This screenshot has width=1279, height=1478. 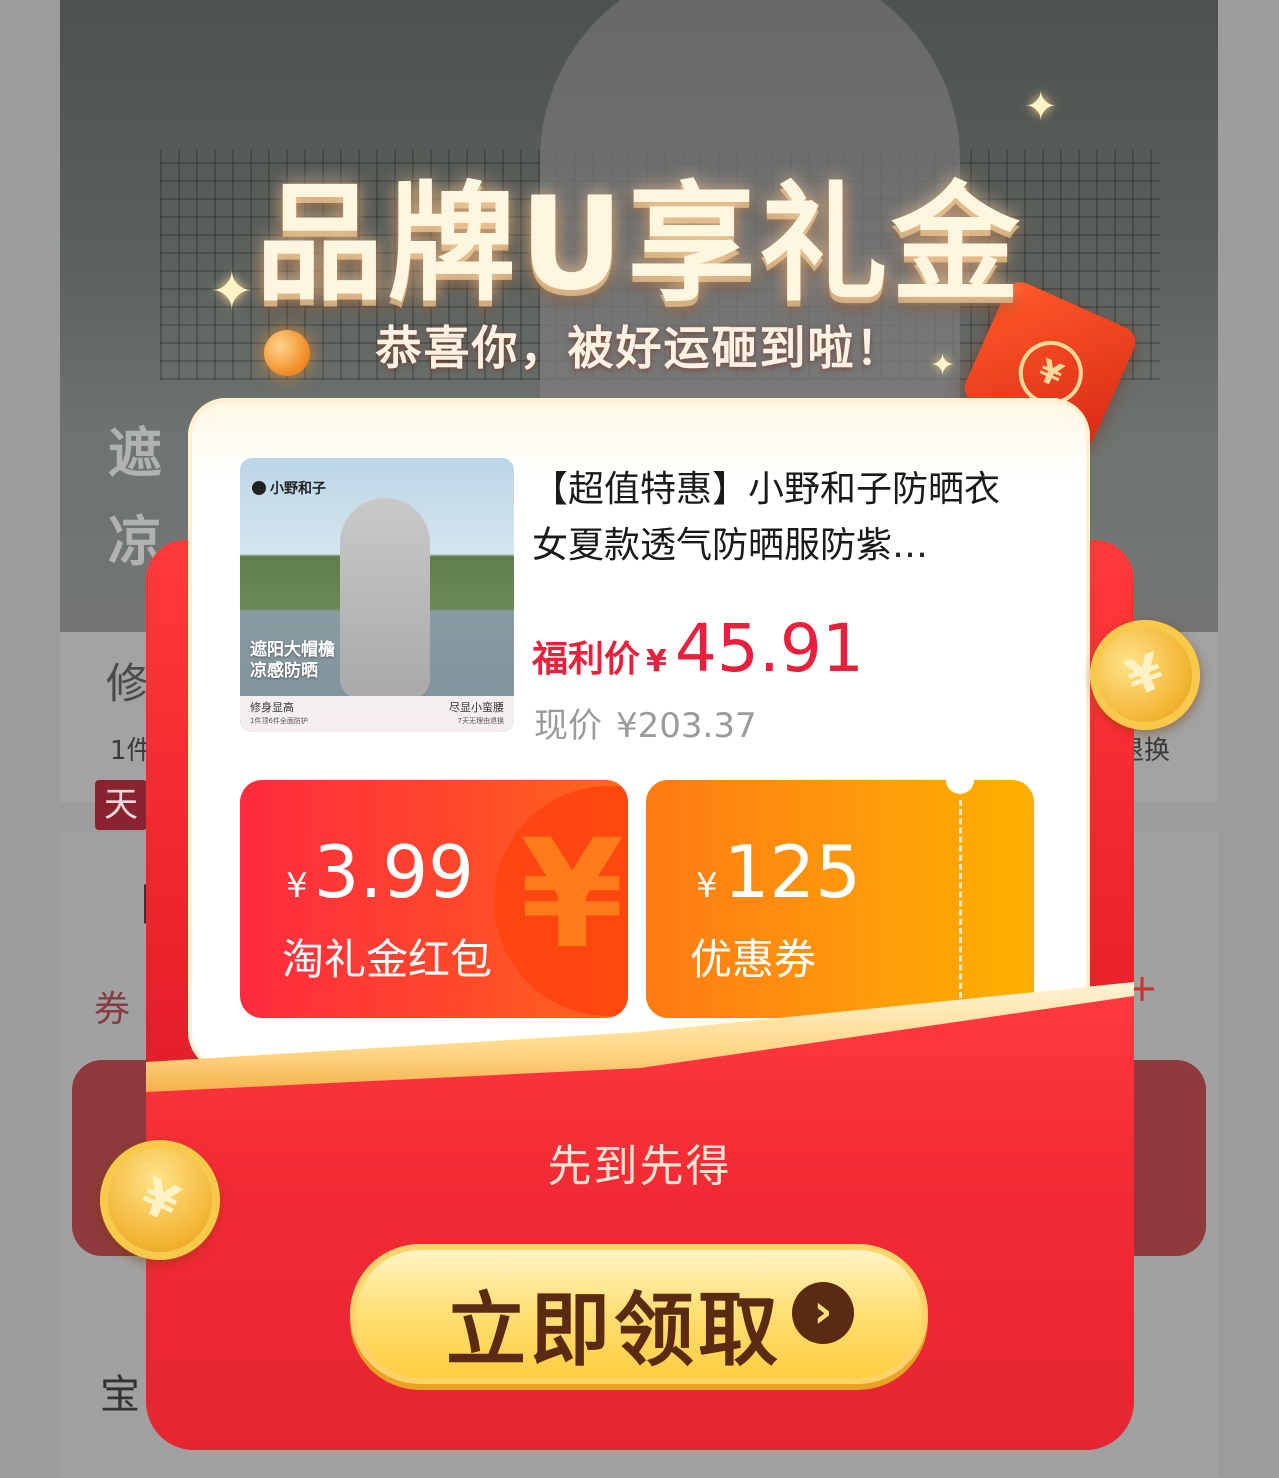 What do you see at coordinates (707, 886) in the screenshot?
I see `coupon-currency: ¥` at bounding box center [707, 886].